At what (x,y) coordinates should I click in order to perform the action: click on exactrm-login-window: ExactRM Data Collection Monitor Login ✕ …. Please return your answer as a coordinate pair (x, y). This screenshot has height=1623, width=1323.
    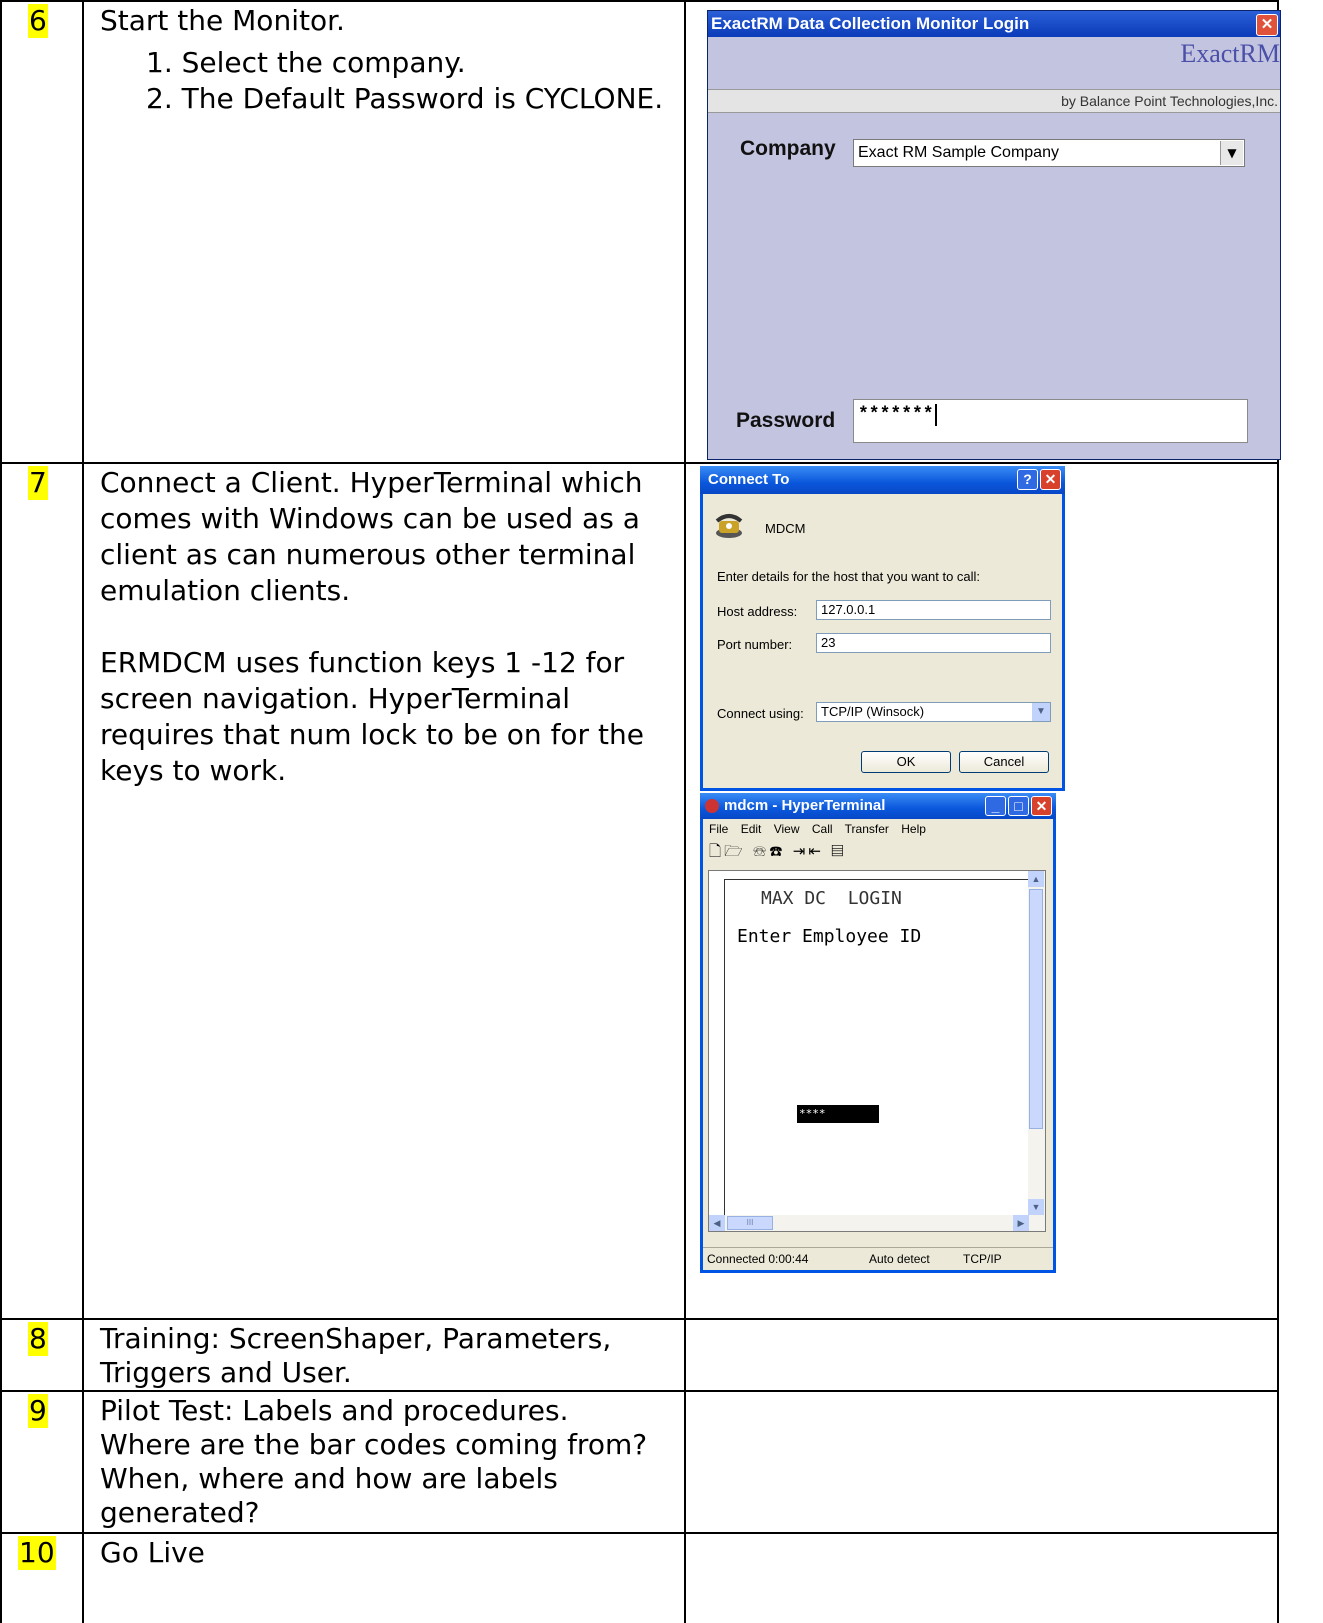
    Looking at the image, I should click on (994, 235).